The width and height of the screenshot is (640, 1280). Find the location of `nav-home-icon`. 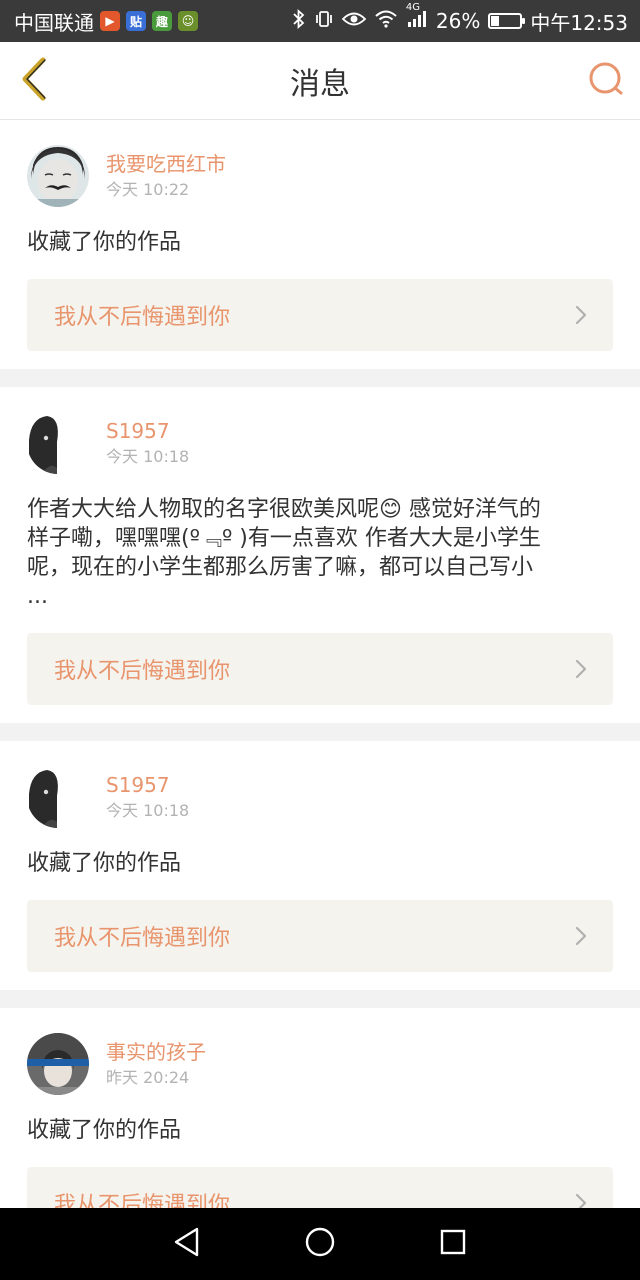

nav-home-icon is located at coordinates (320, 1244).